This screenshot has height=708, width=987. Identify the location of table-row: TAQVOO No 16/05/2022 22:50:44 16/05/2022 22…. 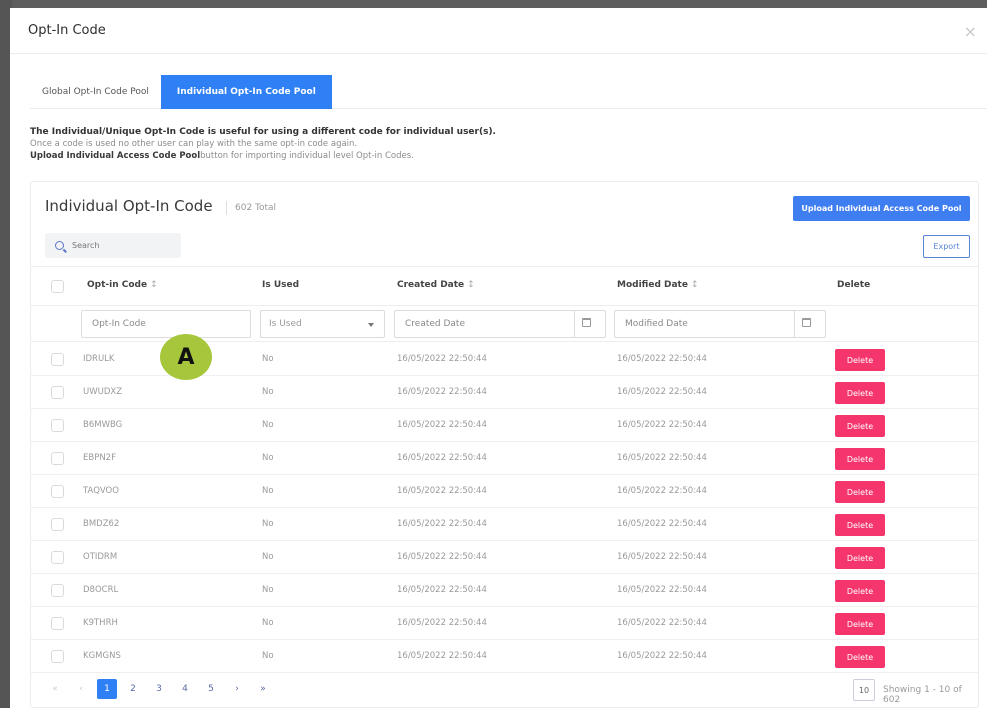
(504, 491).